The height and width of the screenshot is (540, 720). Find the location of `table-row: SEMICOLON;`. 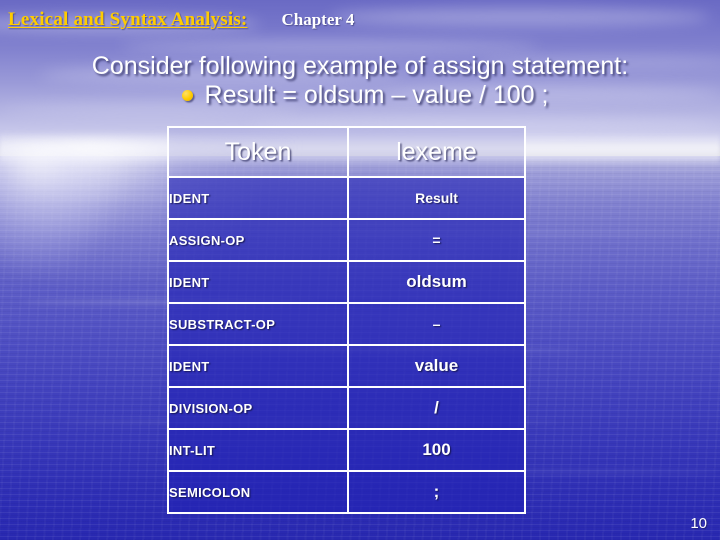

table-row: SEMICOLON; is located at coordinates (346, 492).